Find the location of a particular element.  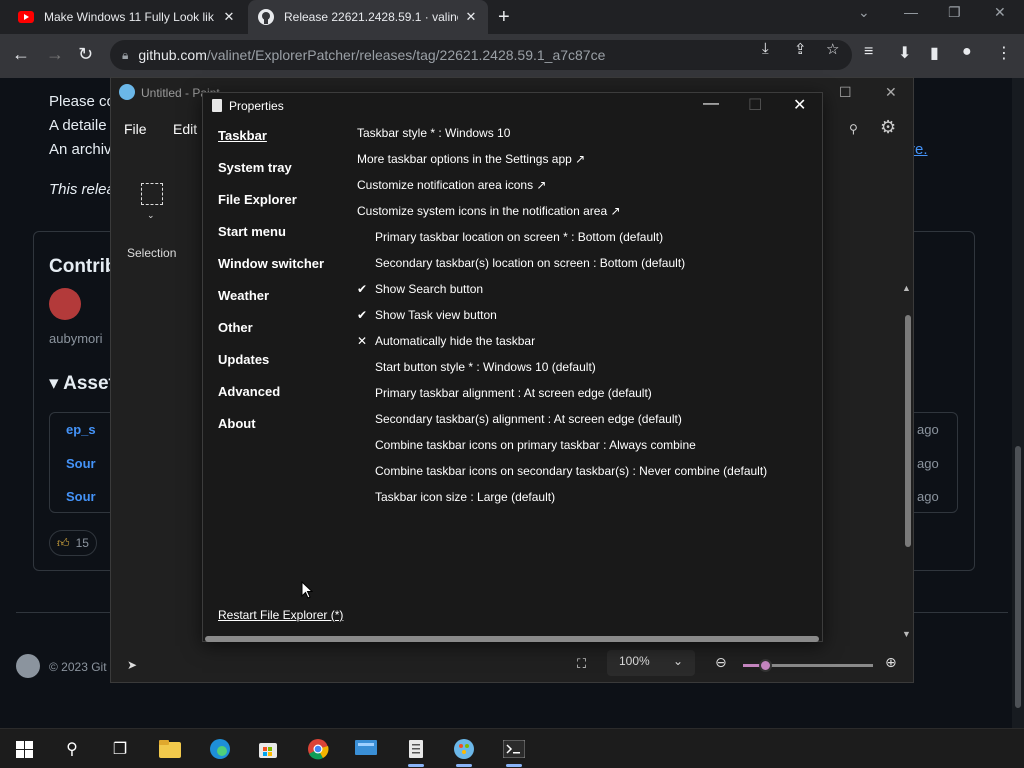

account-icon: ⚲ is located at coordinates (853, 129).